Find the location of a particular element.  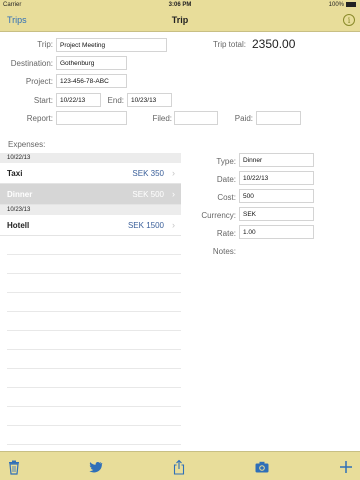

share-icon is located at coordinates (179, 467).